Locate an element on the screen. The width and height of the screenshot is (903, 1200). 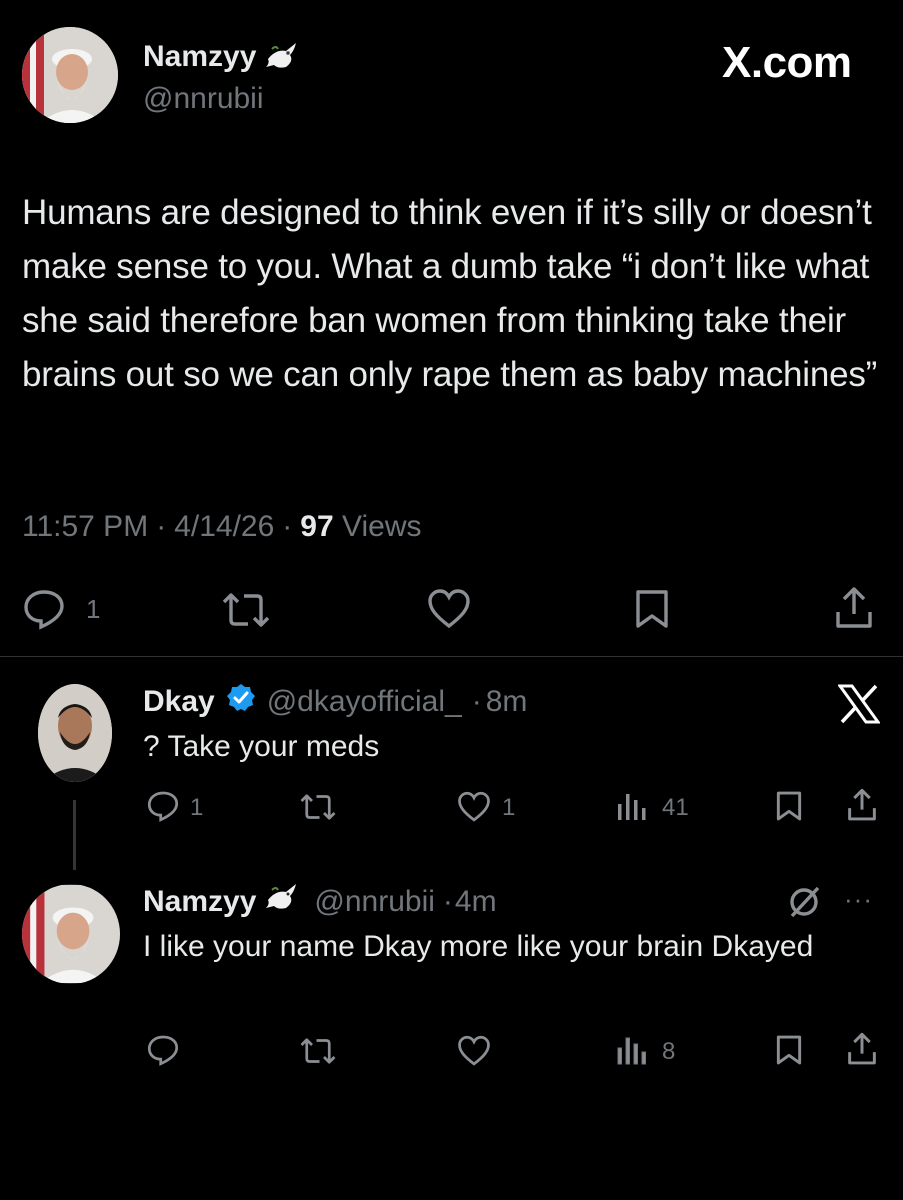
tweet-date: 4/14/26 is located at coordinates (224, 527).